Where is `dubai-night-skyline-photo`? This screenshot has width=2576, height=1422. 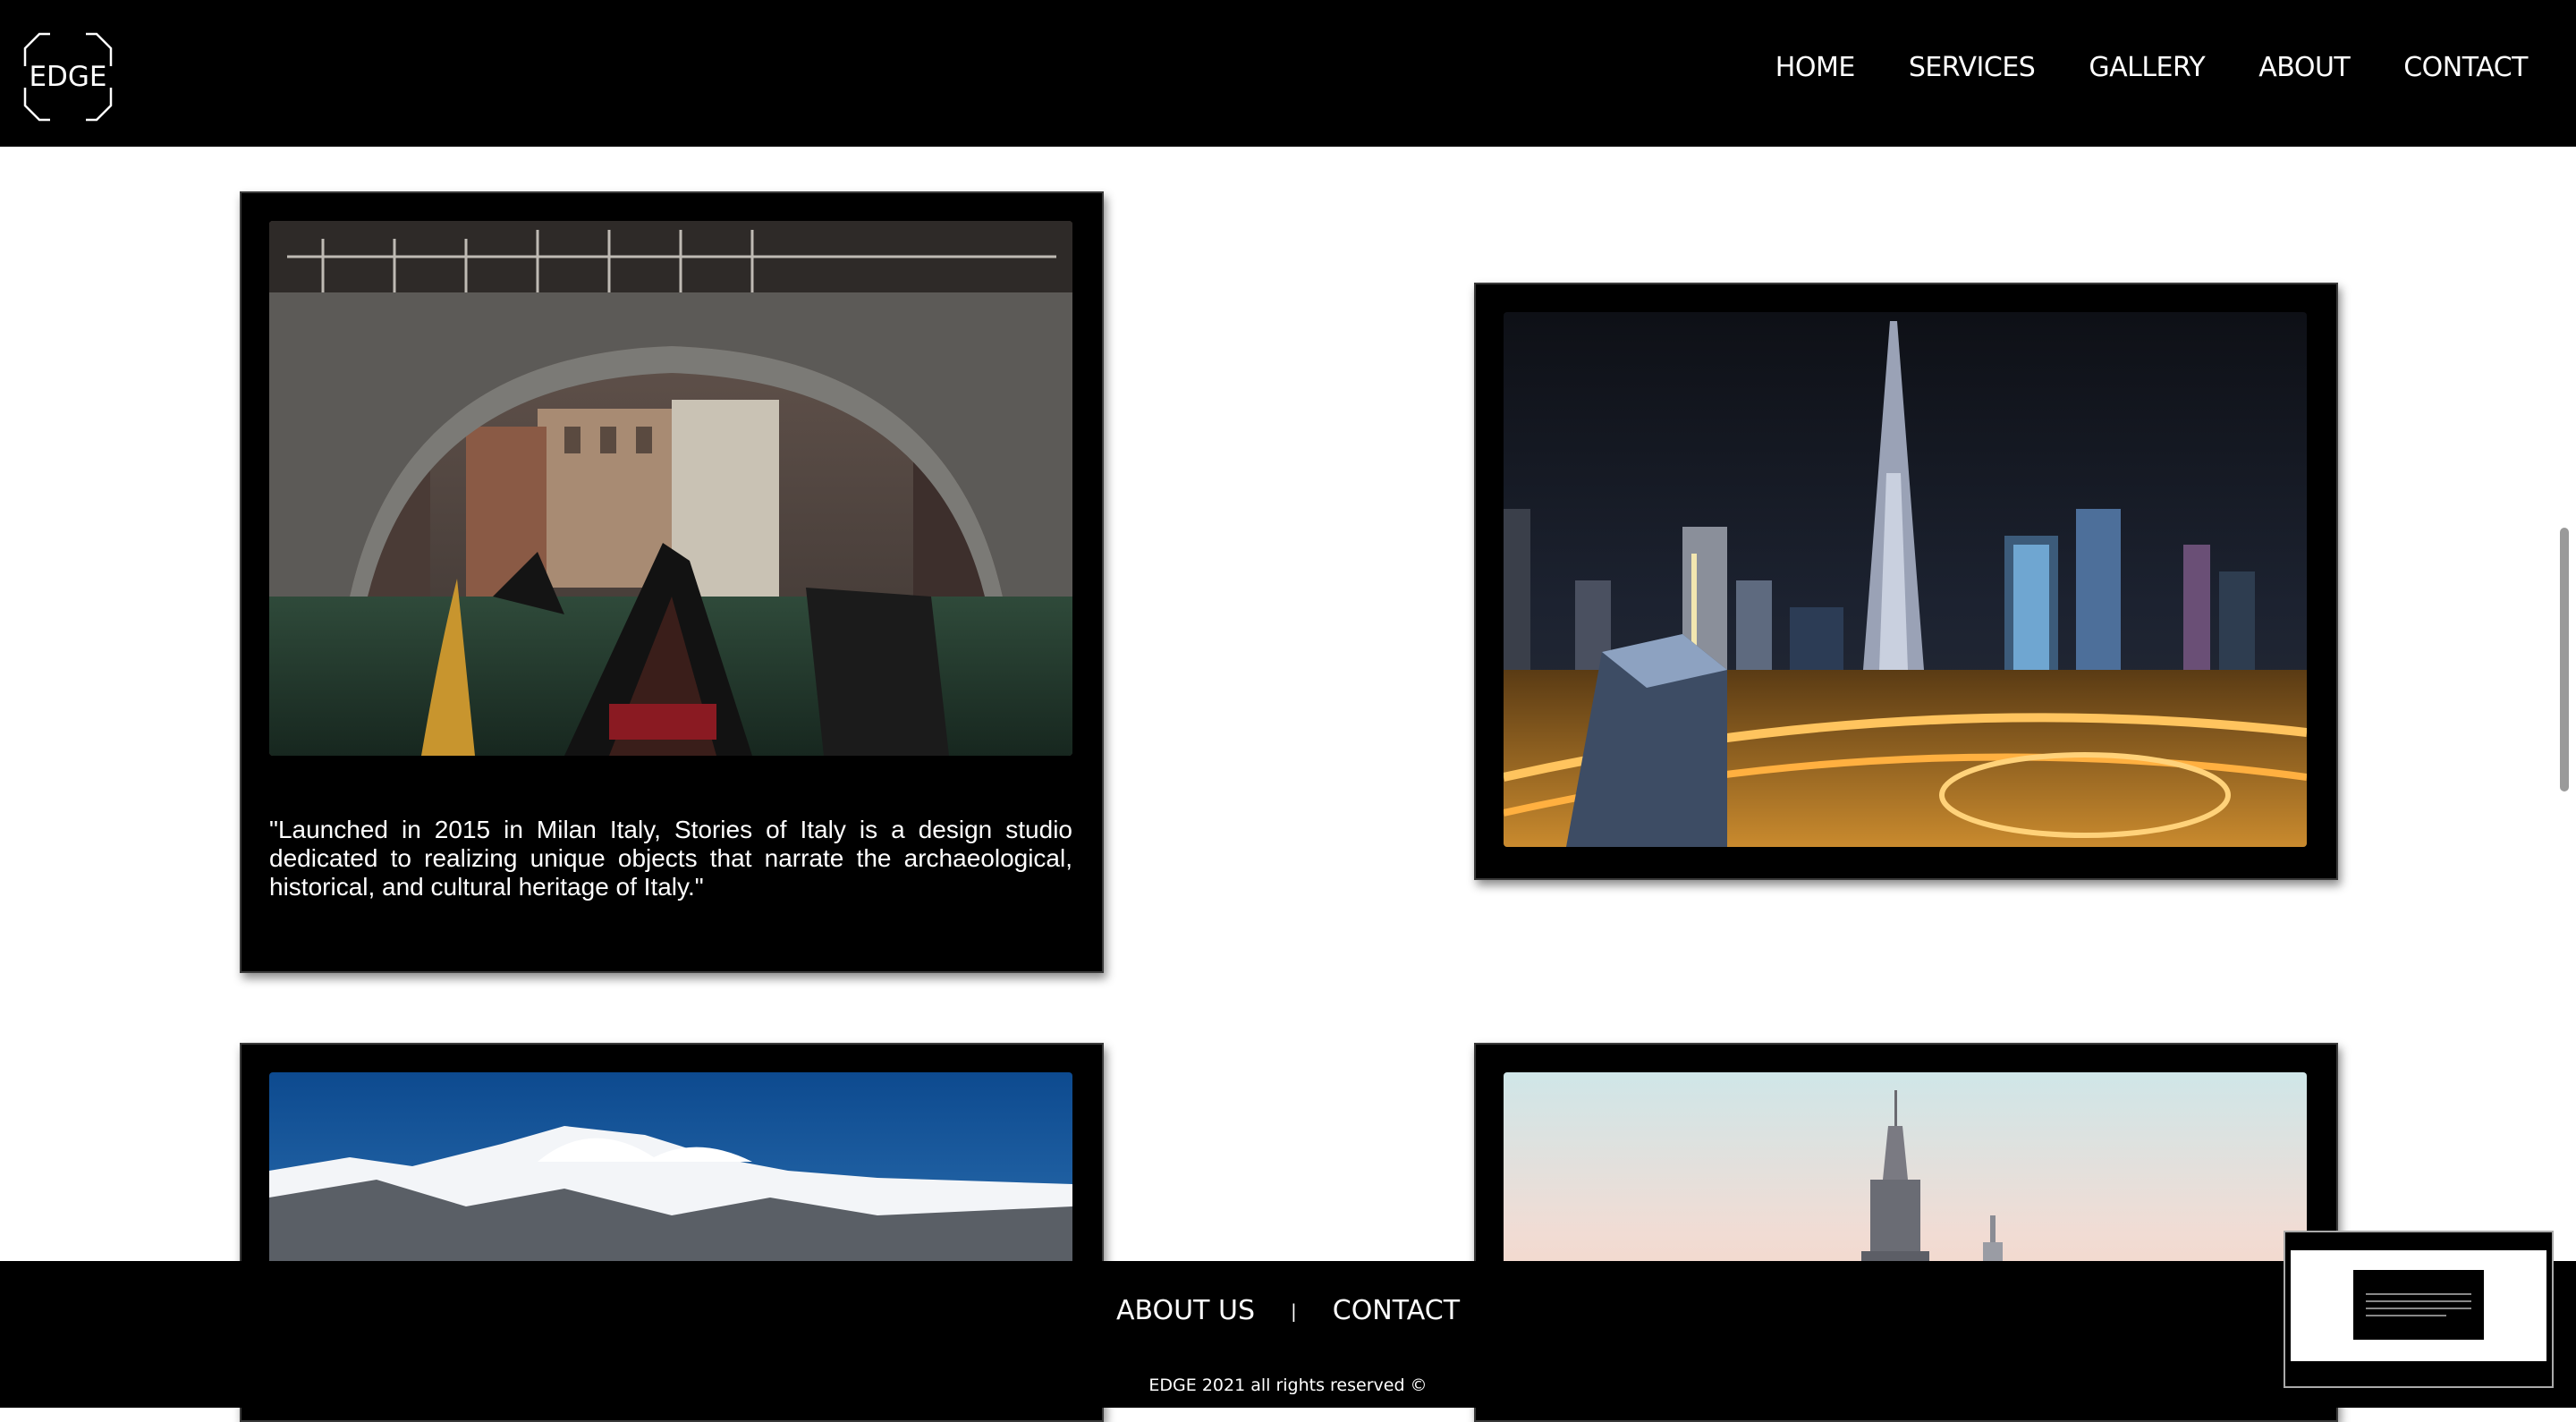 dubai-night-skyline-photo is located at coordinates (1905, 579).